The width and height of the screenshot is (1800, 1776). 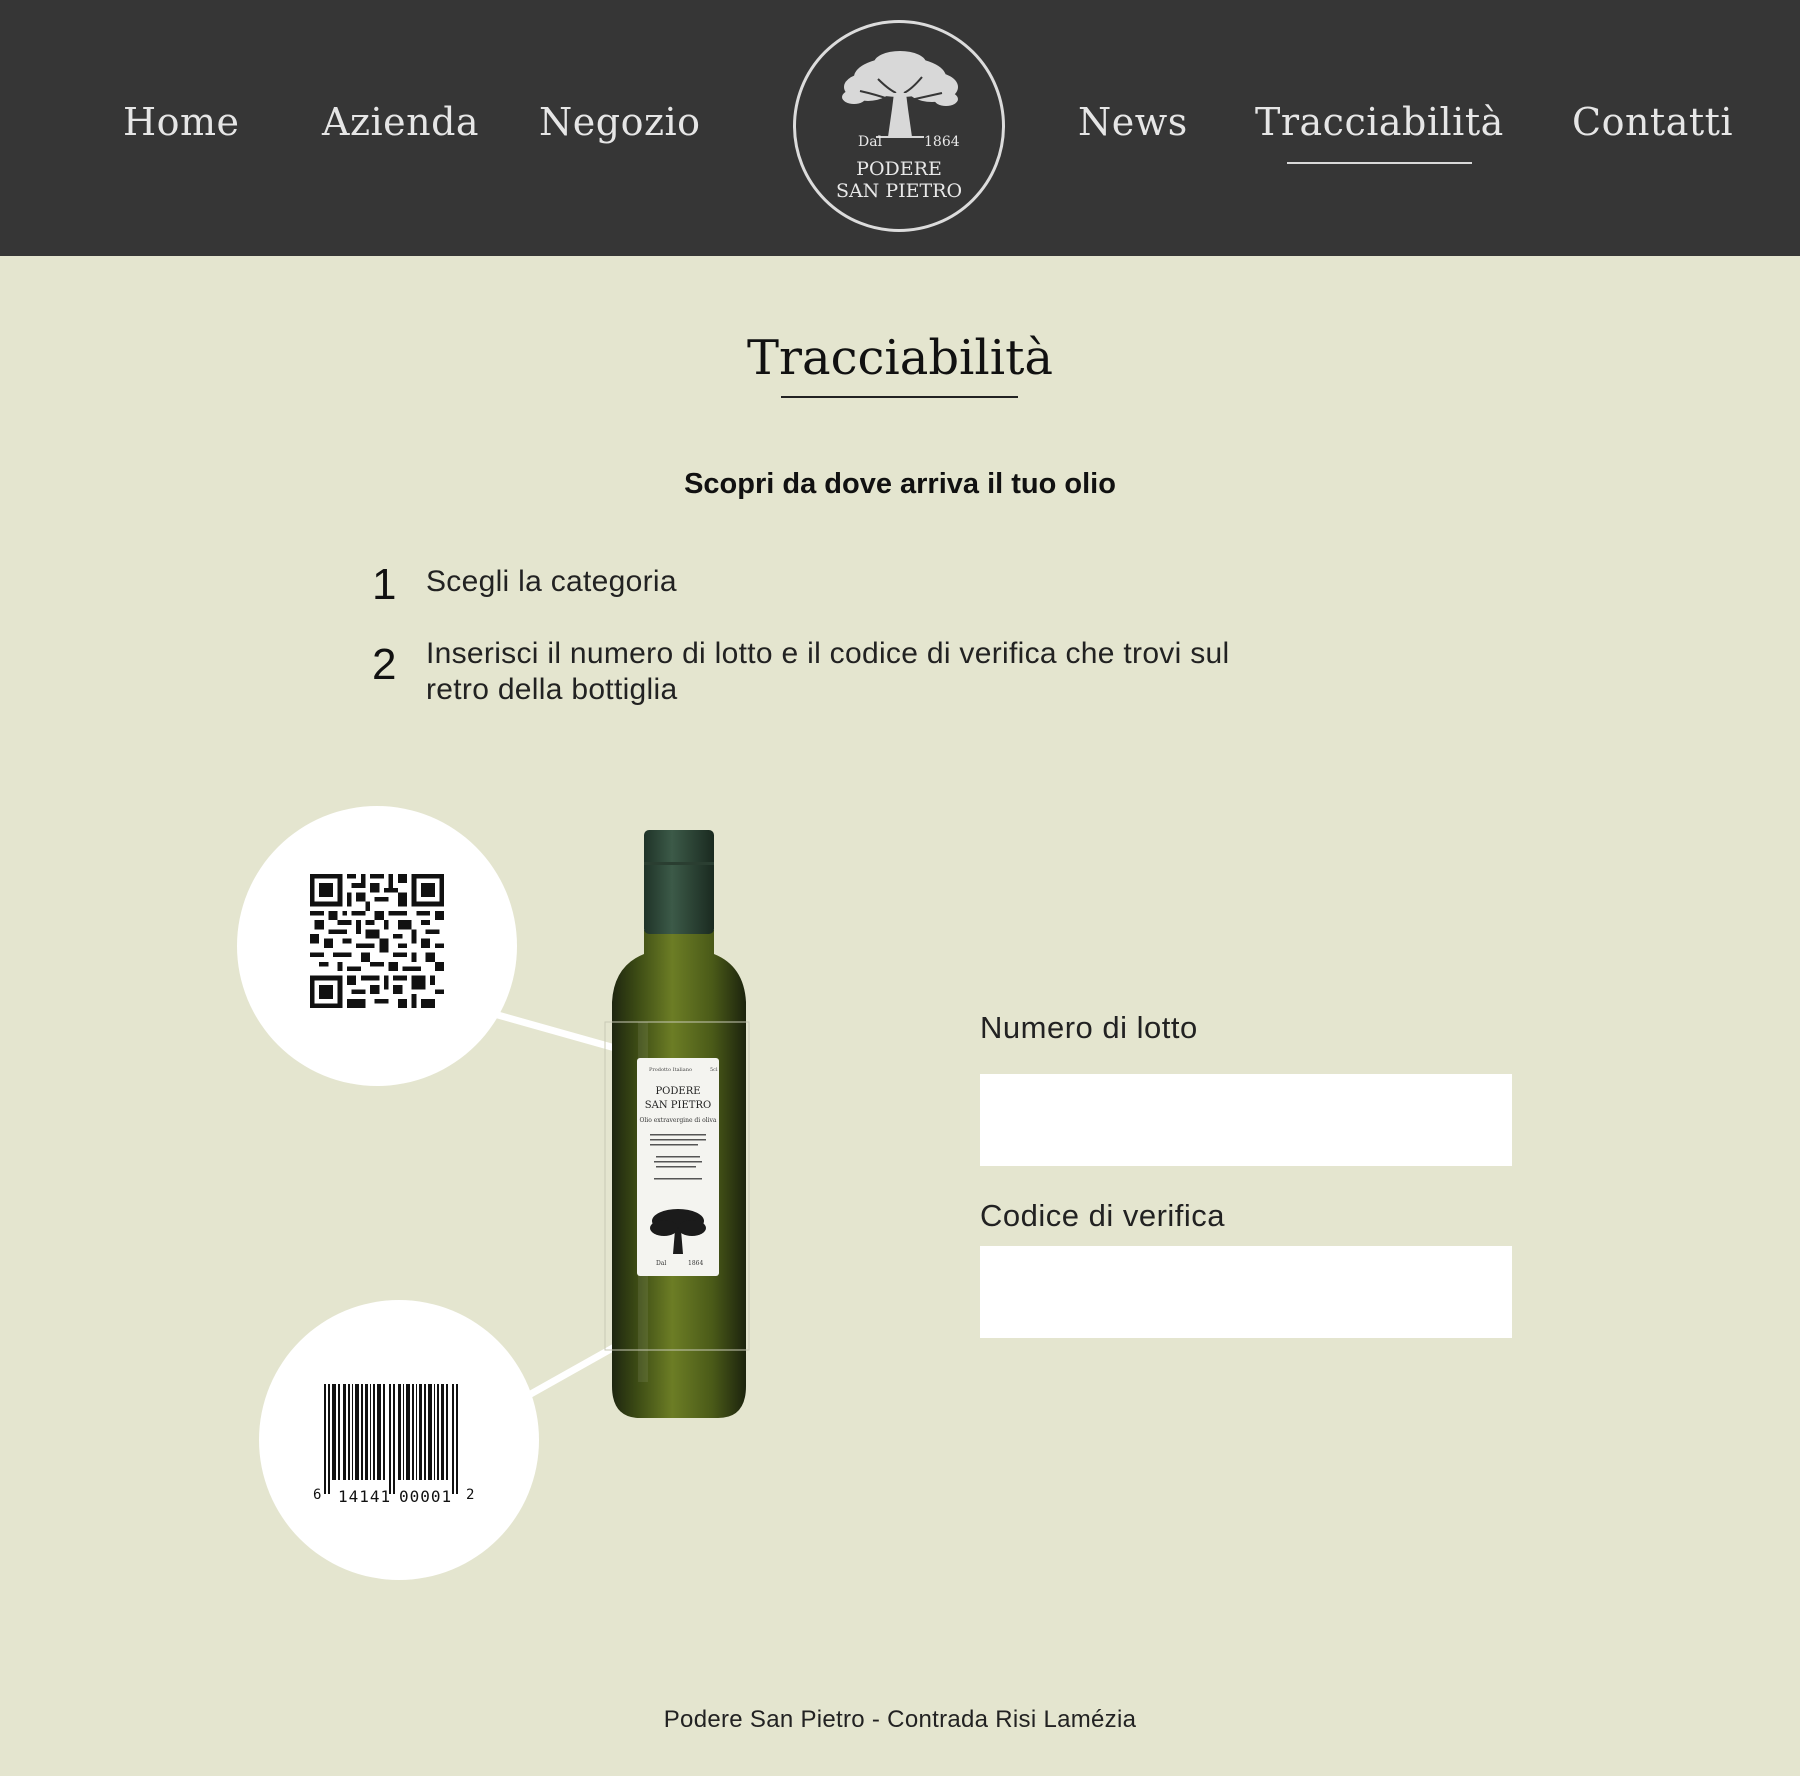 I want to click on barcode-digits-right: 00001, so click(x=426, y=1496).